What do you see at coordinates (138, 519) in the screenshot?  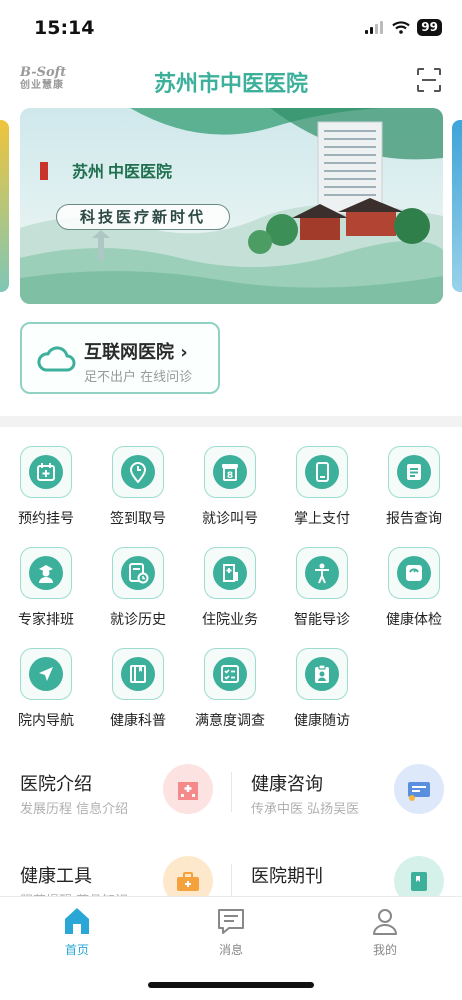 I see `grid-label: 签到取号` at bounding box center [138, 519].